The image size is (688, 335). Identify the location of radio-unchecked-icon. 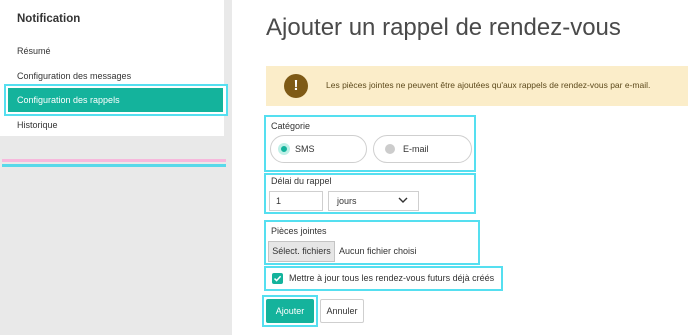
(390, 149).